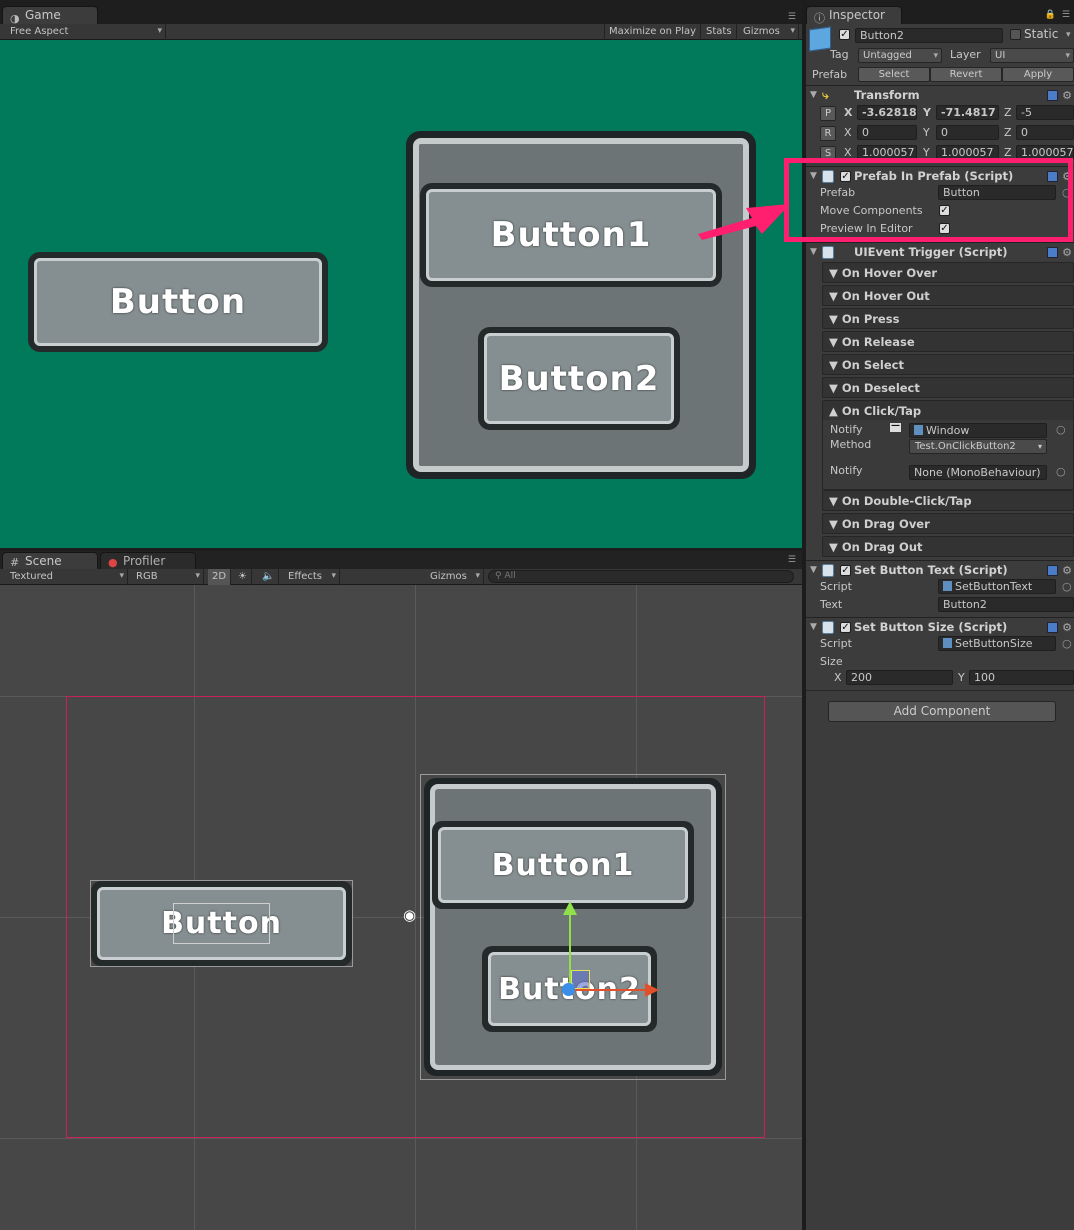  Describe the element at coordinates (927, 112) in the screenshot. I see `pos-y-label: Y` at that location.